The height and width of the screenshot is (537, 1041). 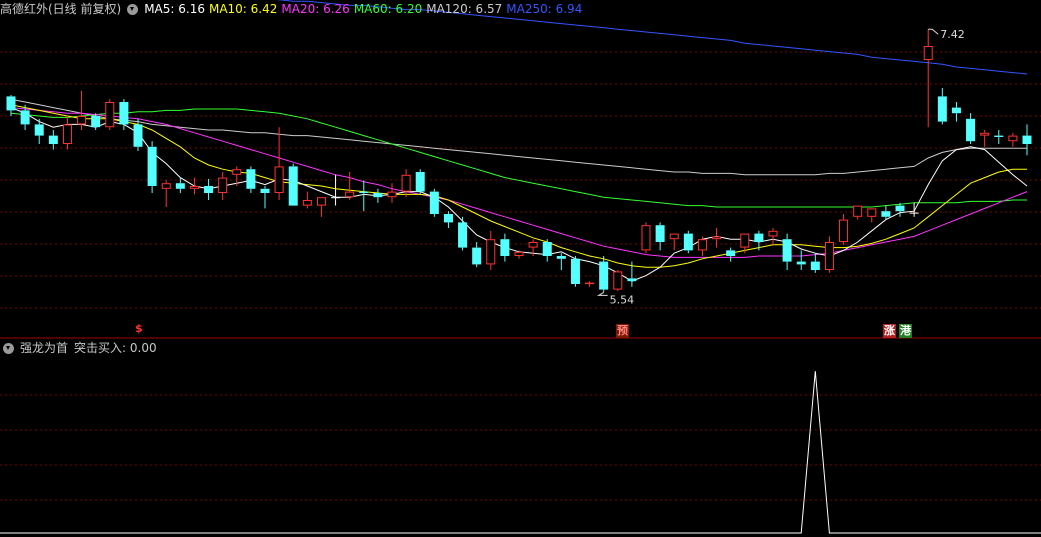 I want to click on ma-legend-item: MA10: 6.42, so click(x=243, y=9).